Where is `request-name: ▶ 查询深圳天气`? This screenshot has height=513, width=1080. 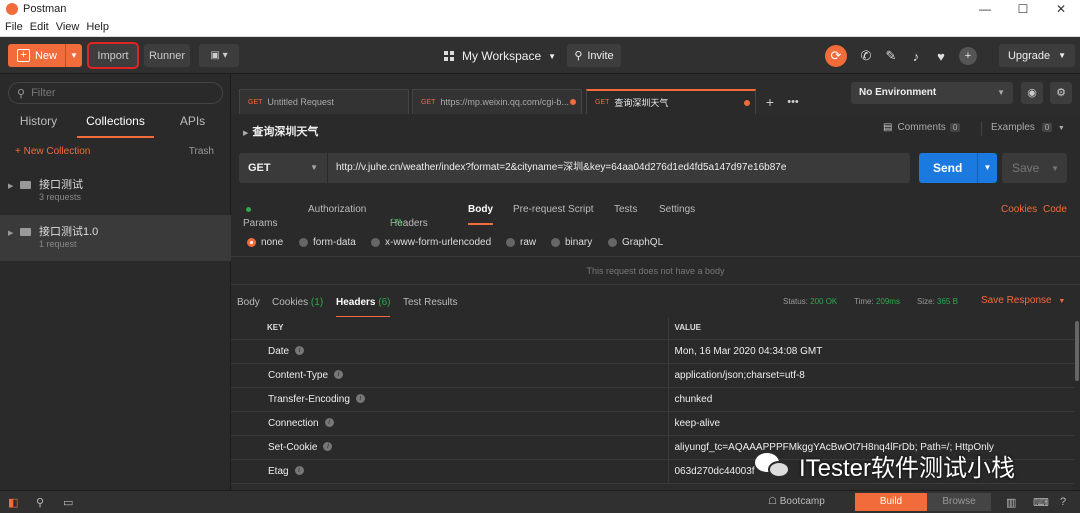 request-name: ▶ 查询深圳天气 is located at coordinates (280, 131).